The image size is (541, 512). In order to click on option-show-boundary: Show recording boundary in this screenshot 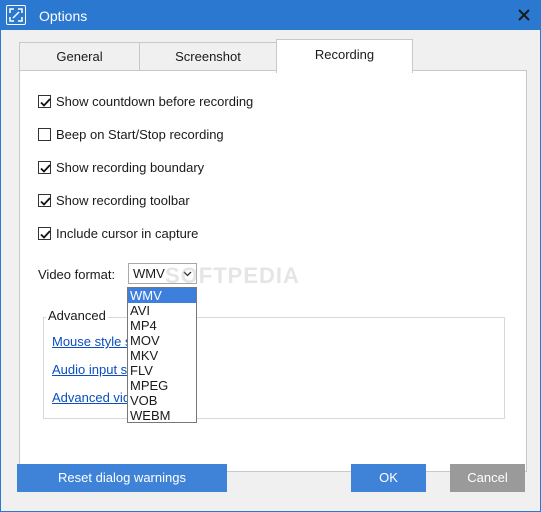, I will do `click(121, 167)`.